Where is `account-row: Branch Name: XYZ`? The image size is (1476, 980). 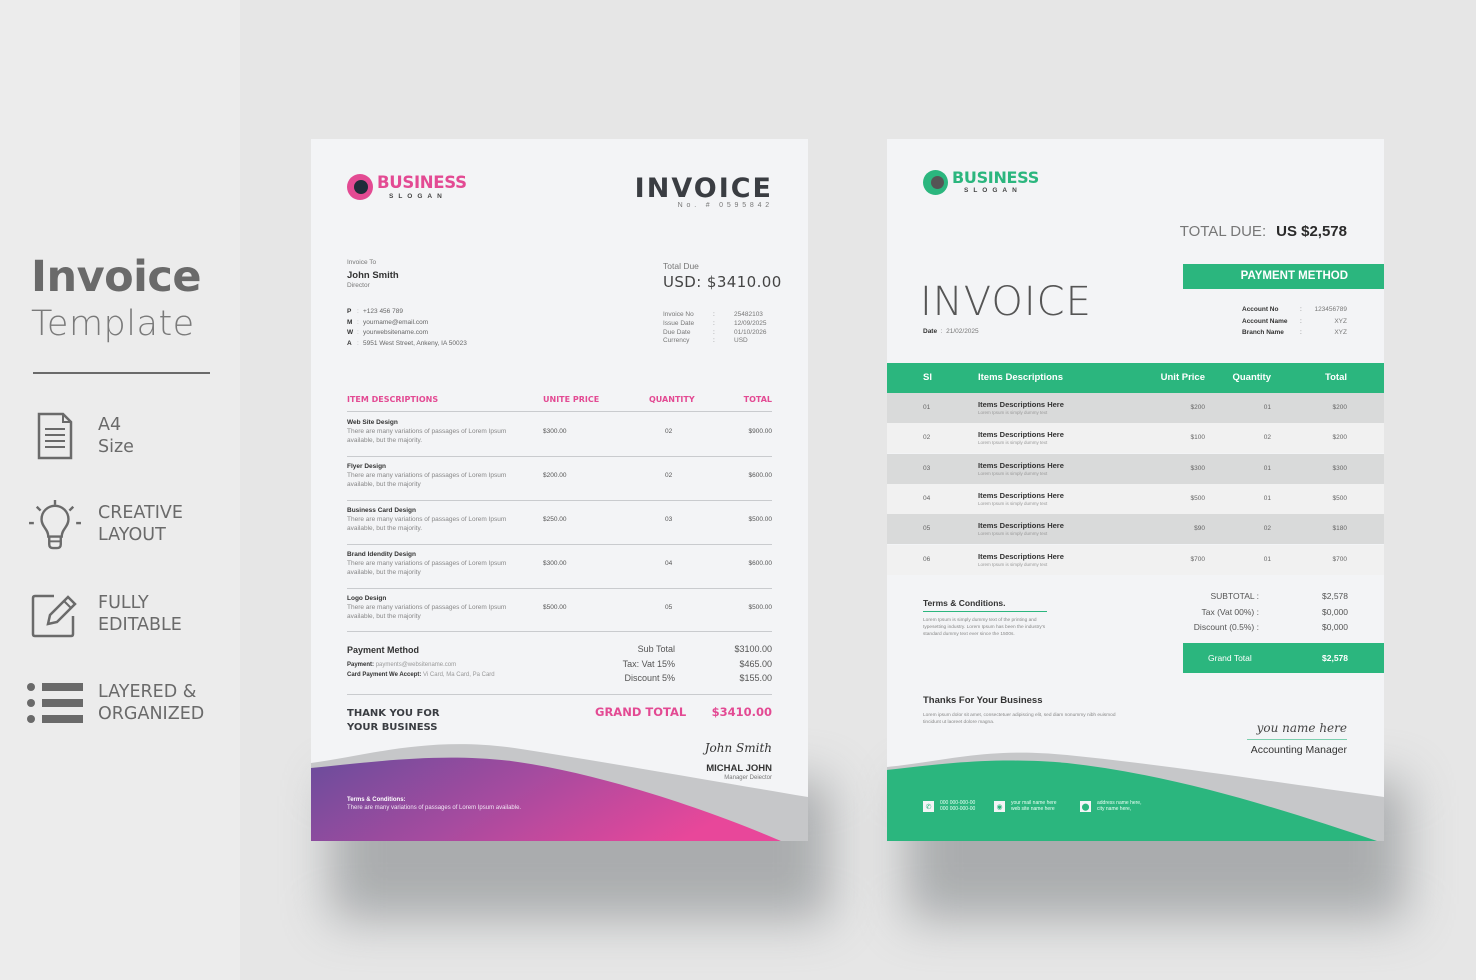 account-row: Branch Name: XYZ is located at coordinates (1294, 332).